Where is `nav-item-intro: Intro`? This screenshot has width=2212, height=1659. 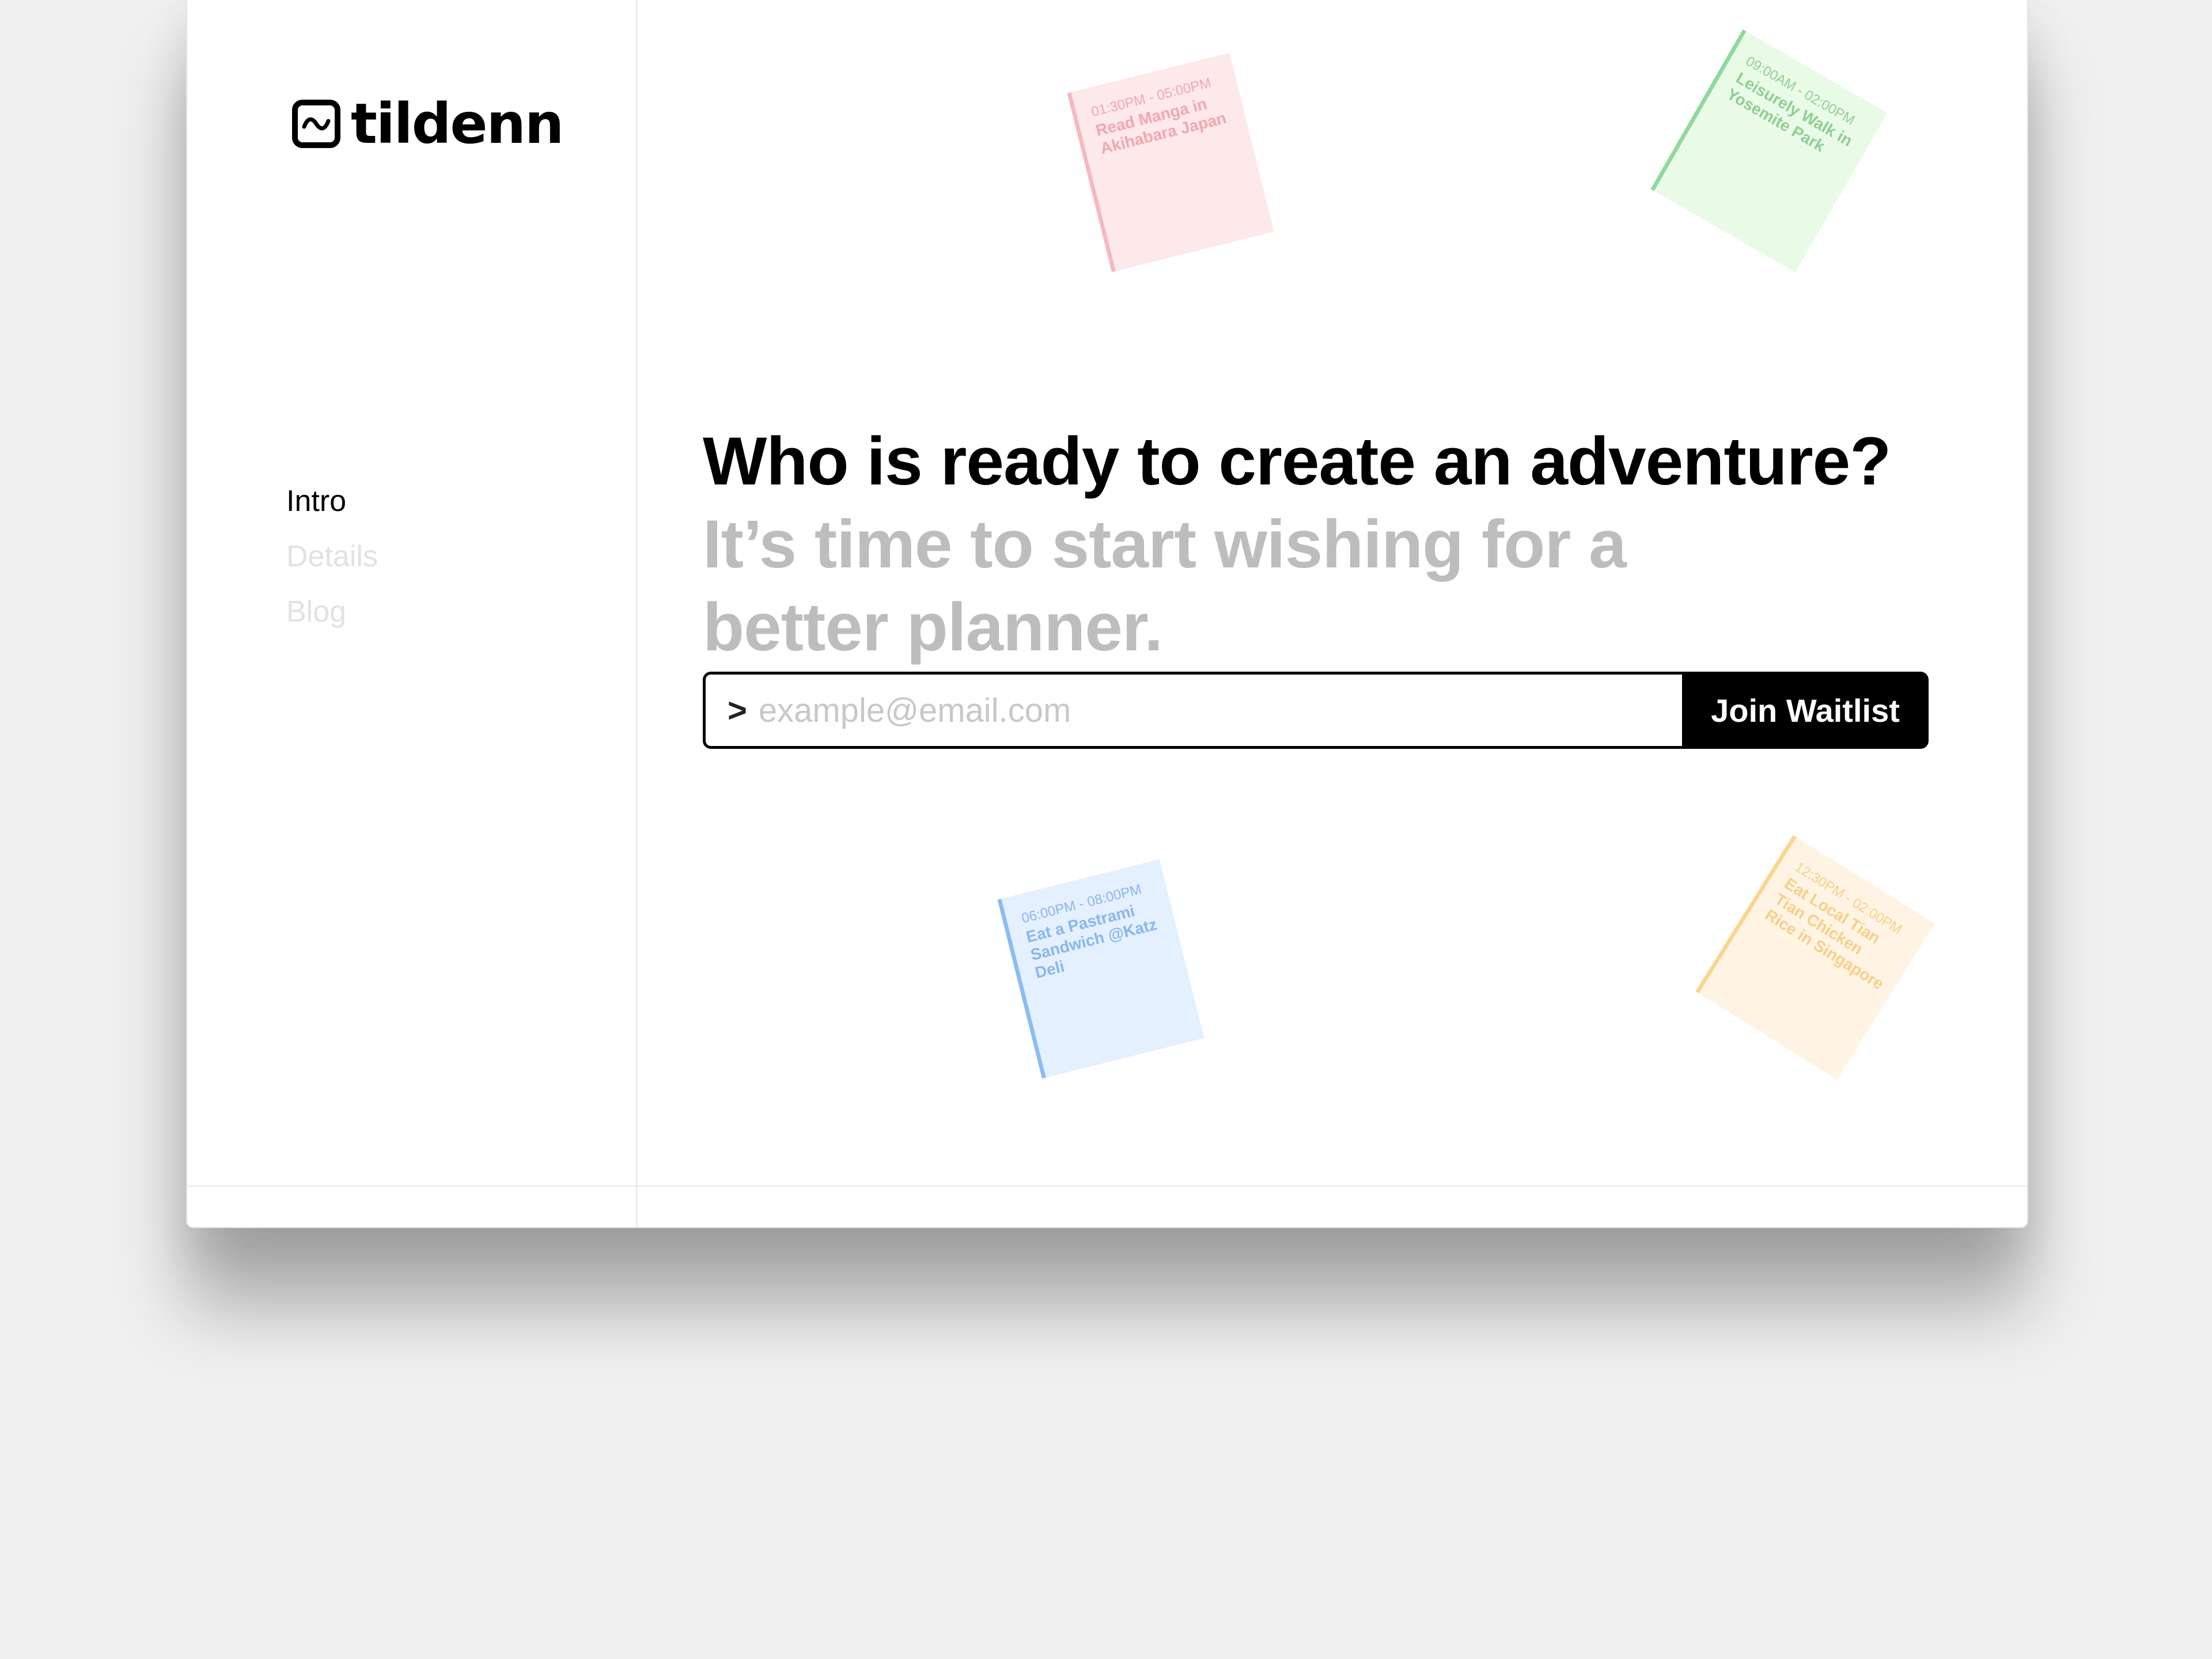
nav-item-intro: Intro is located at coordinates (332, 501).